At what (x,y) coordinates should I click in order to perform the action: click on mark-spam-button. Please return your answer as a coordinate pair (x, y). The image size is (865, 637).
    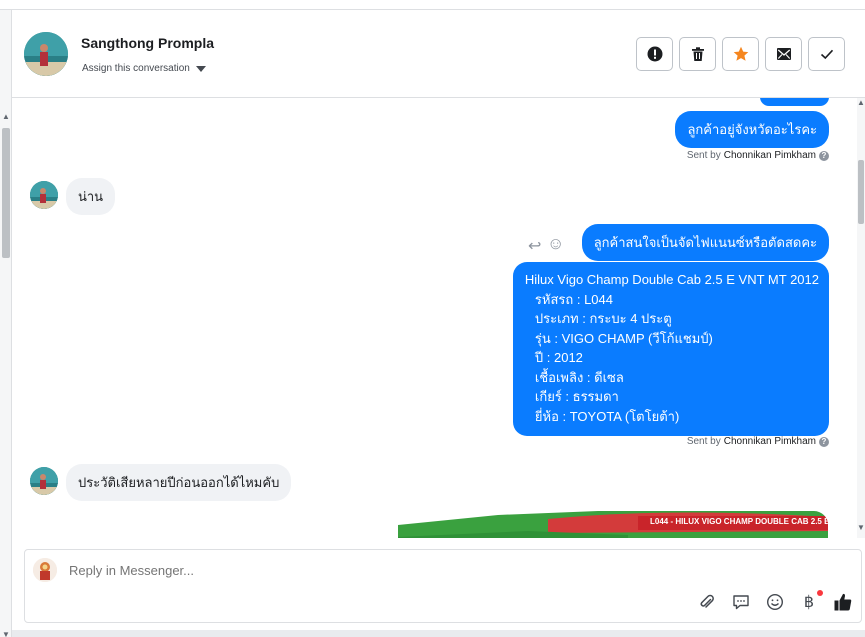
    Looking at the image, I should click on (654, 54).